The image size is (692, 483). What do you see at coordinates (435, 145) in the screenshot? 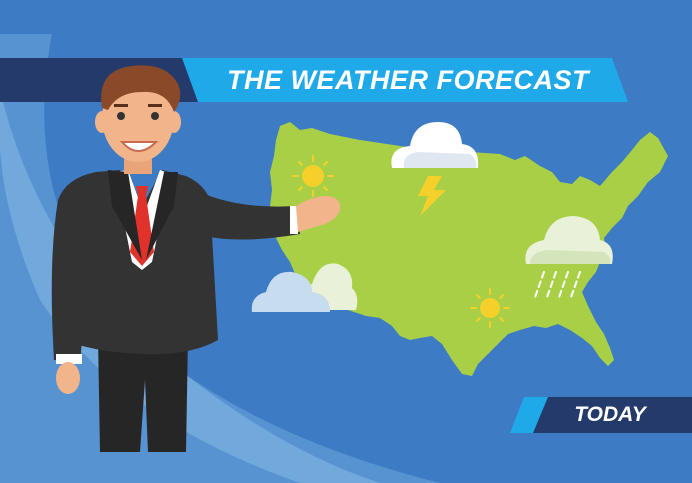
I see `storm-cloud-icon` at bounding box center [435, 145].